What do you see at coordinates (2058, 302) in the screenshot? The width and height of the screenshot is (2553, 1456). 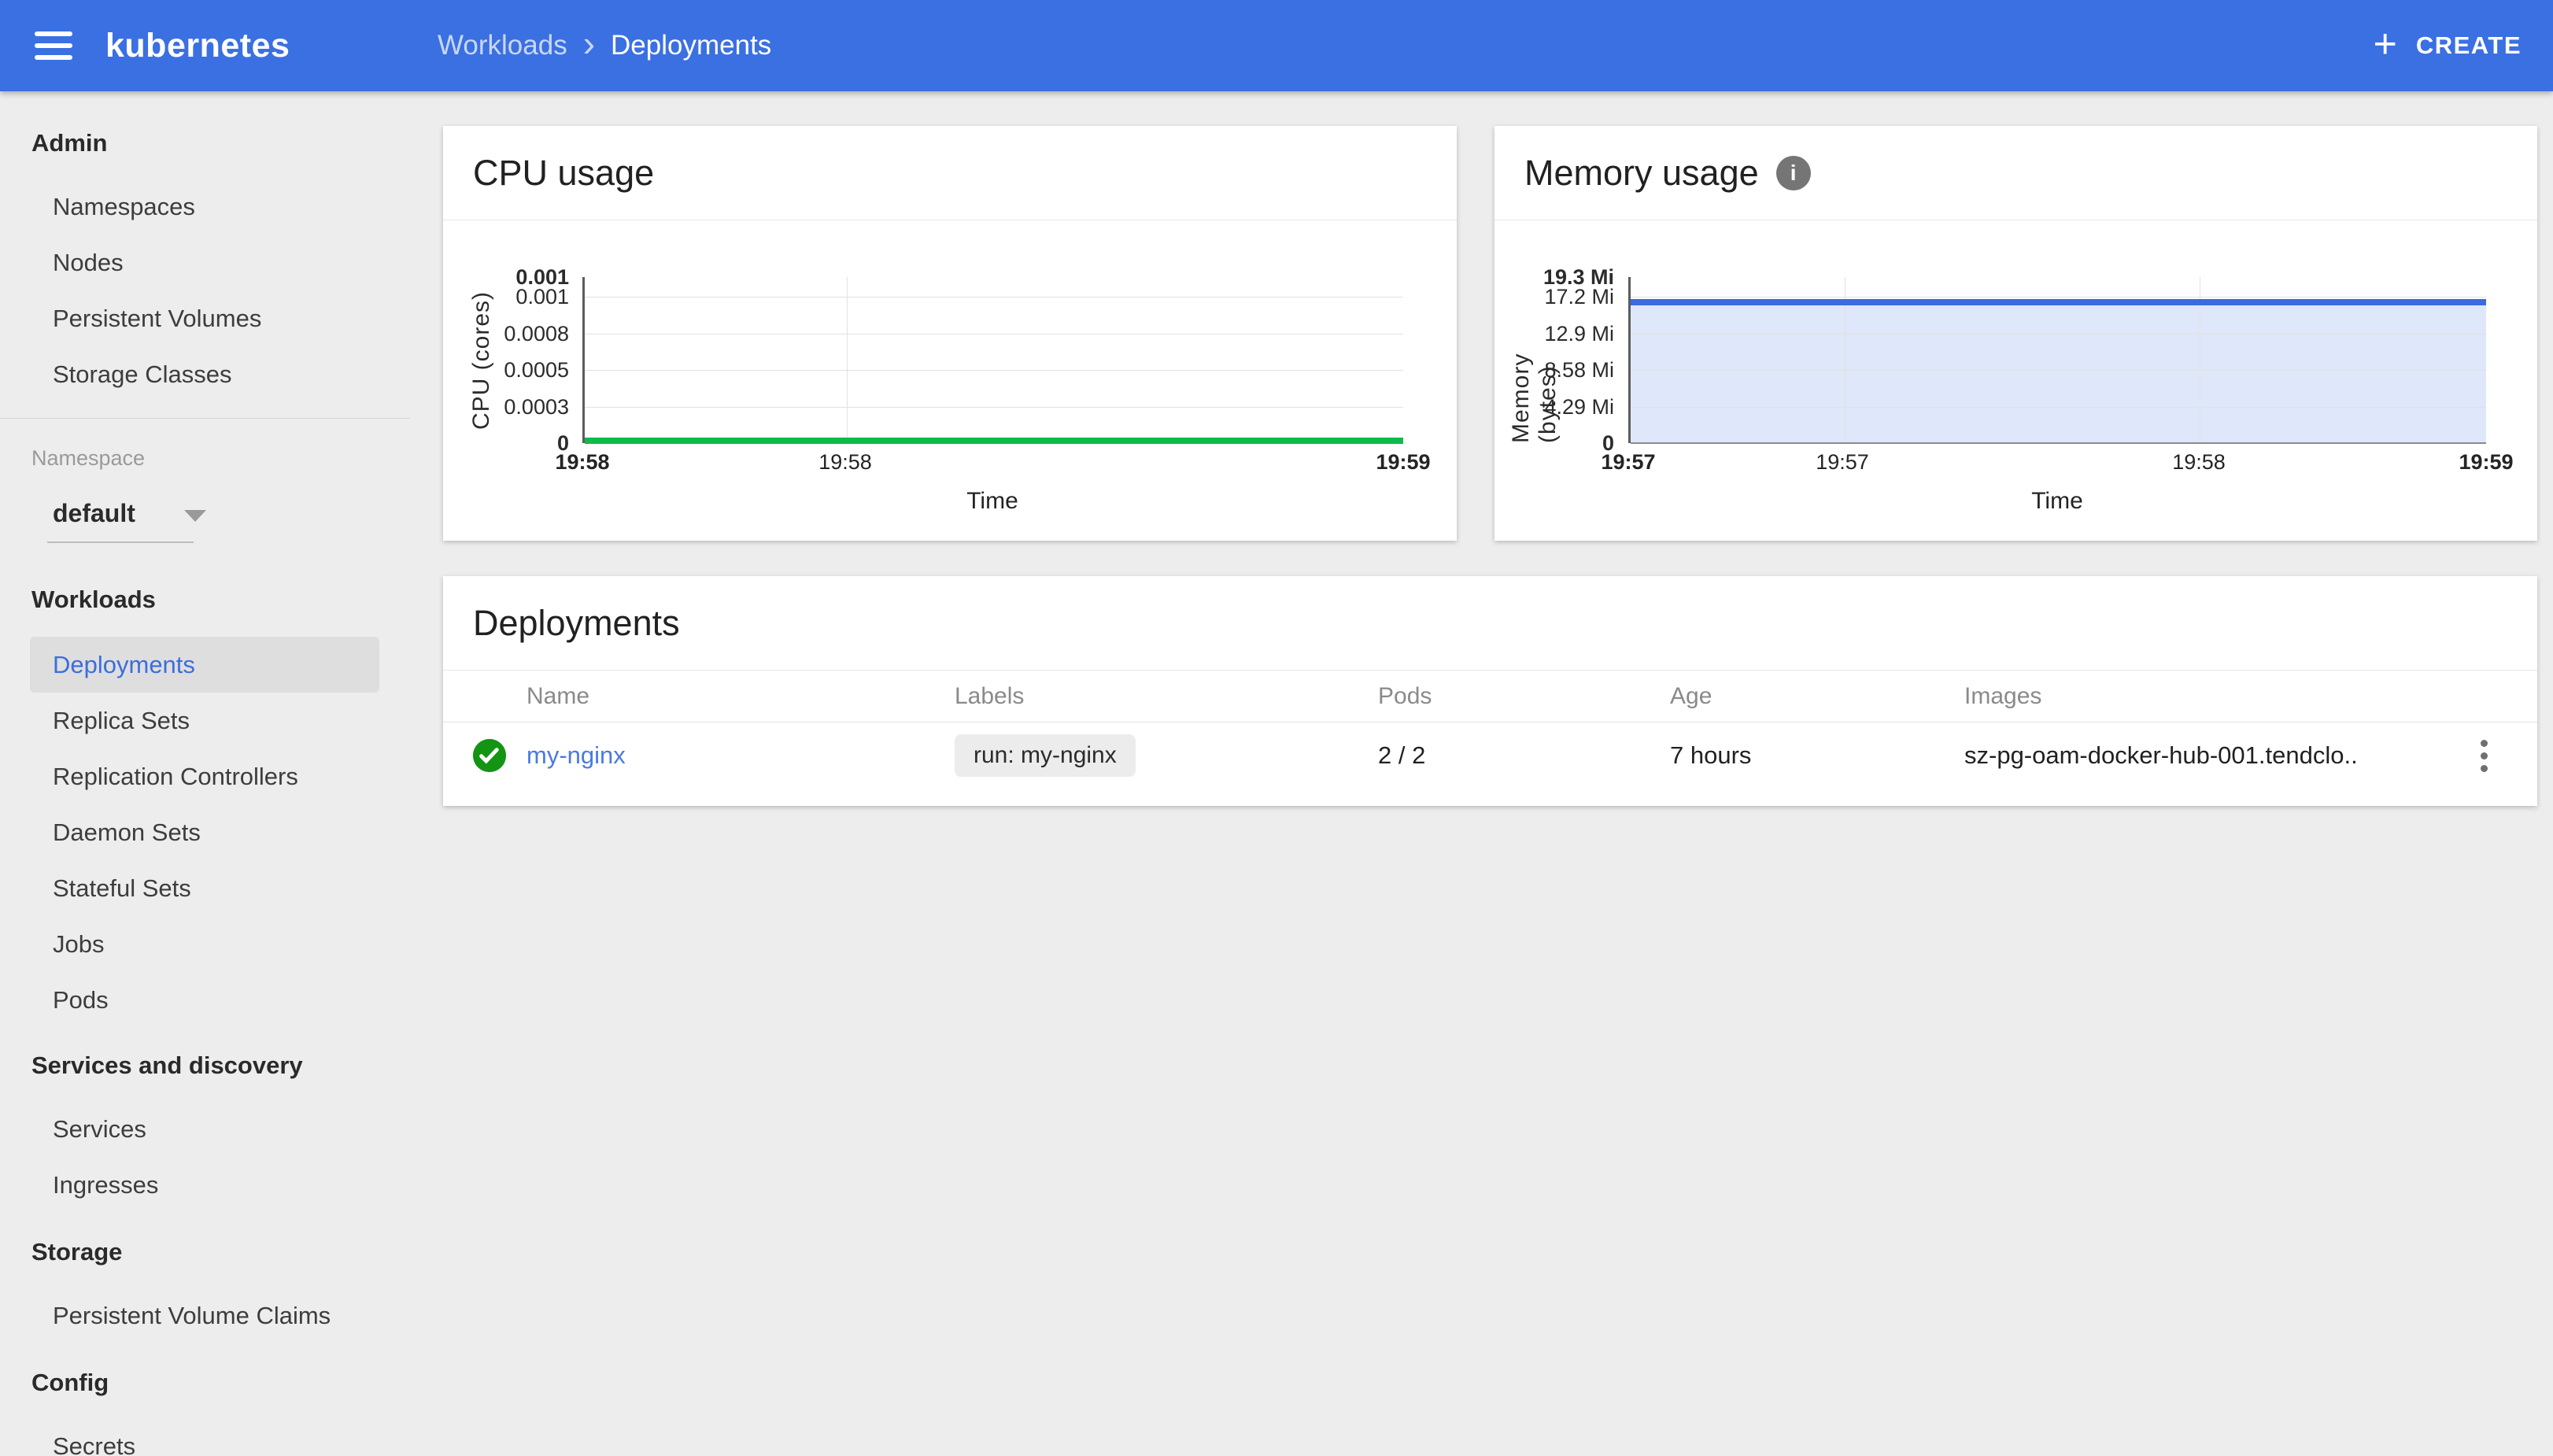 I see `memory-series-line` at bounding box center [2058, 302].